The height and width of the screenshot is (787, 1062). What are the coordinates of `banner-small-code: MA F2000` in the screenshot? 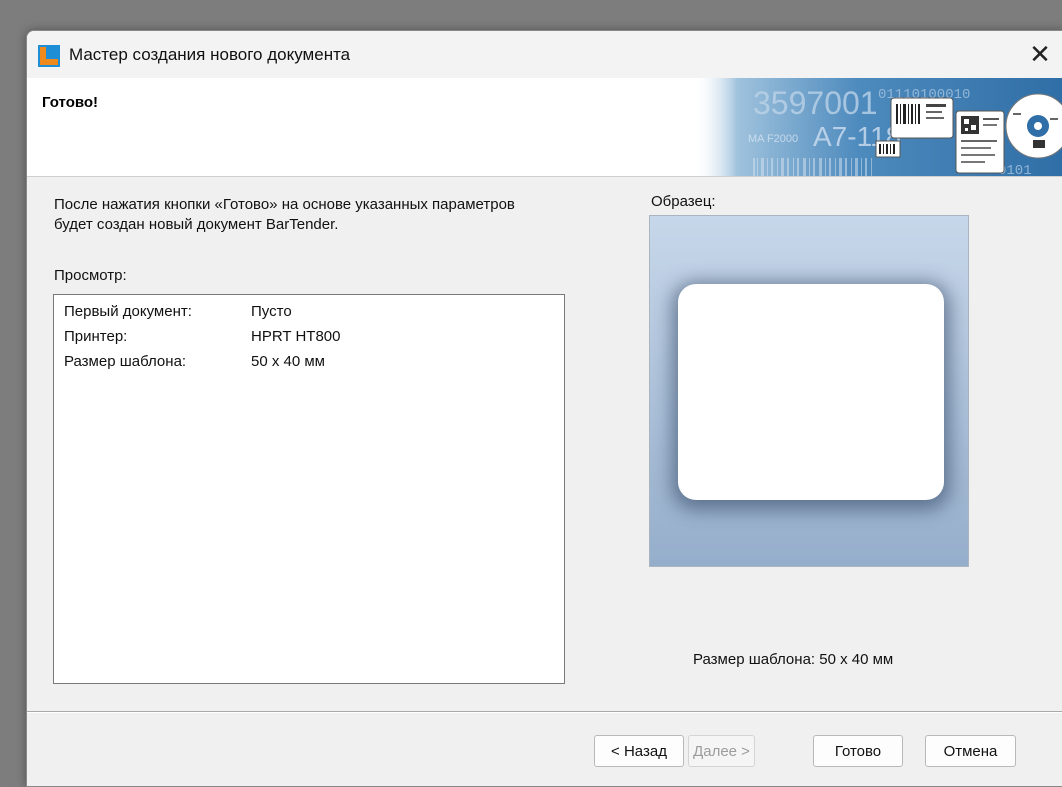 It's located at (773, 139).